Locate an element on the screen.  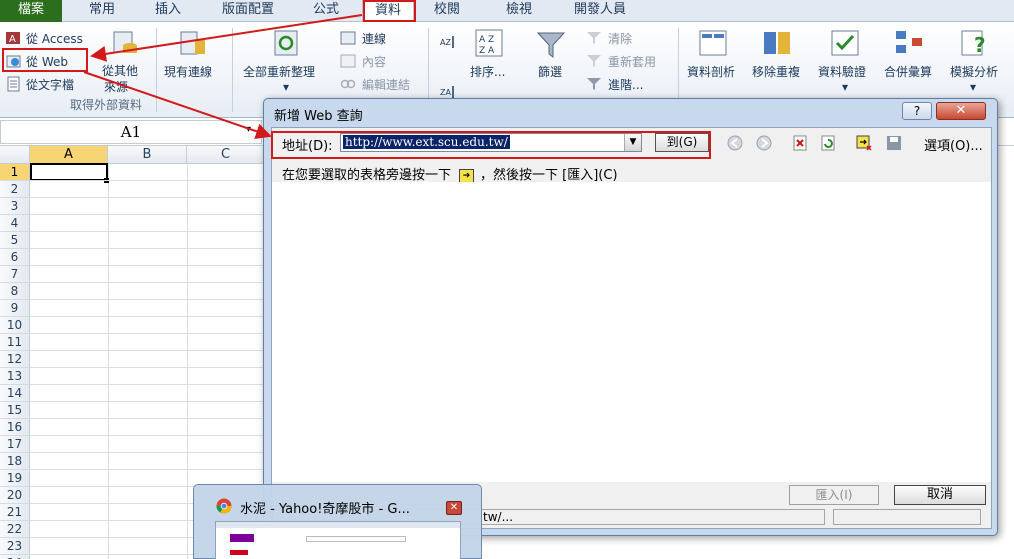
refresh-dropdown-arrow: ▾ is located at coordinates (286, 87).